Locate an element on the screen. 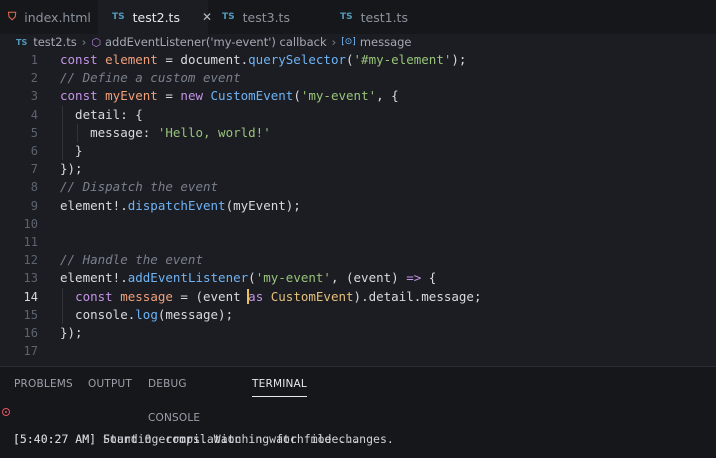  code-token: 'Hello, world!' is located at coordinates (214, 132).